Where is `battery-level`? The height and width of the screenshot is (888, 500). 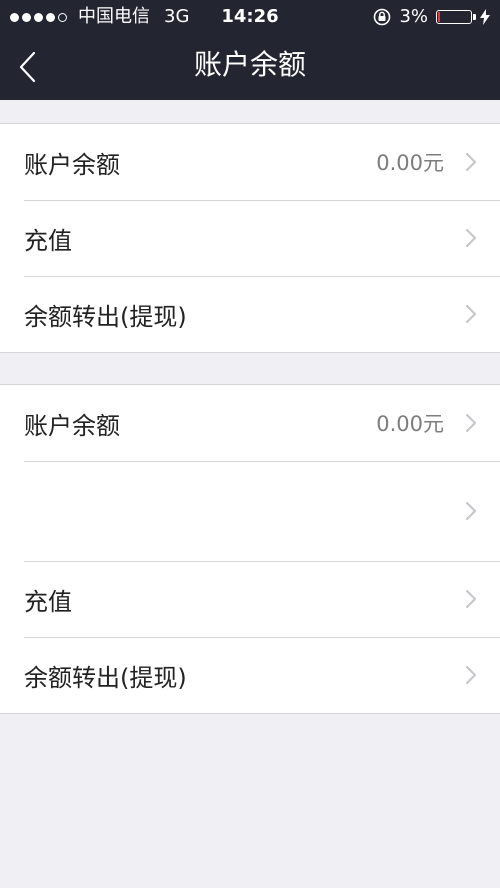 battery-level is located at coordinates (439, 17).